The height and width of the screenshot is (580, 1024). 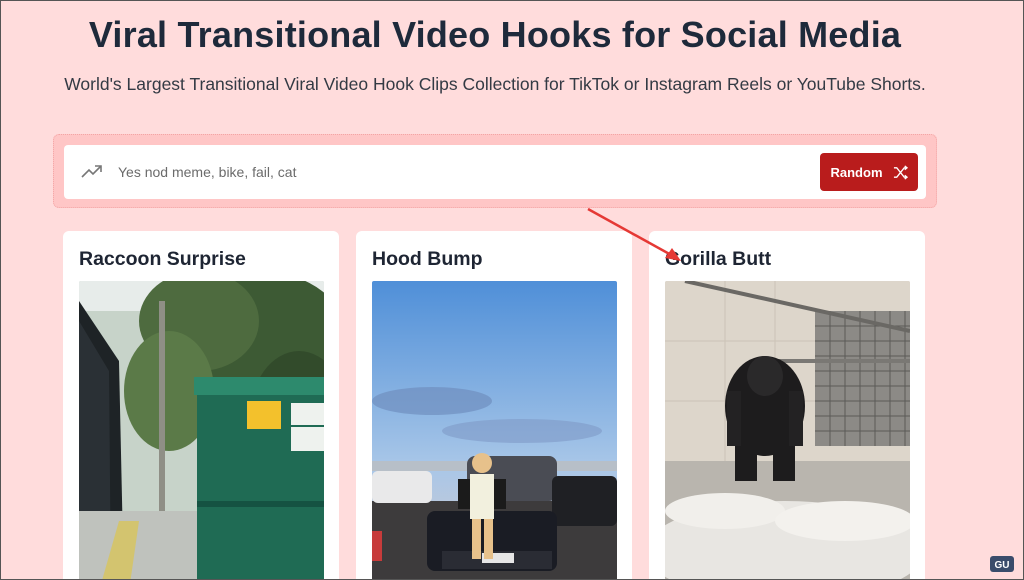 I want to click on search-bar: Random, so click(x=495, y=172).